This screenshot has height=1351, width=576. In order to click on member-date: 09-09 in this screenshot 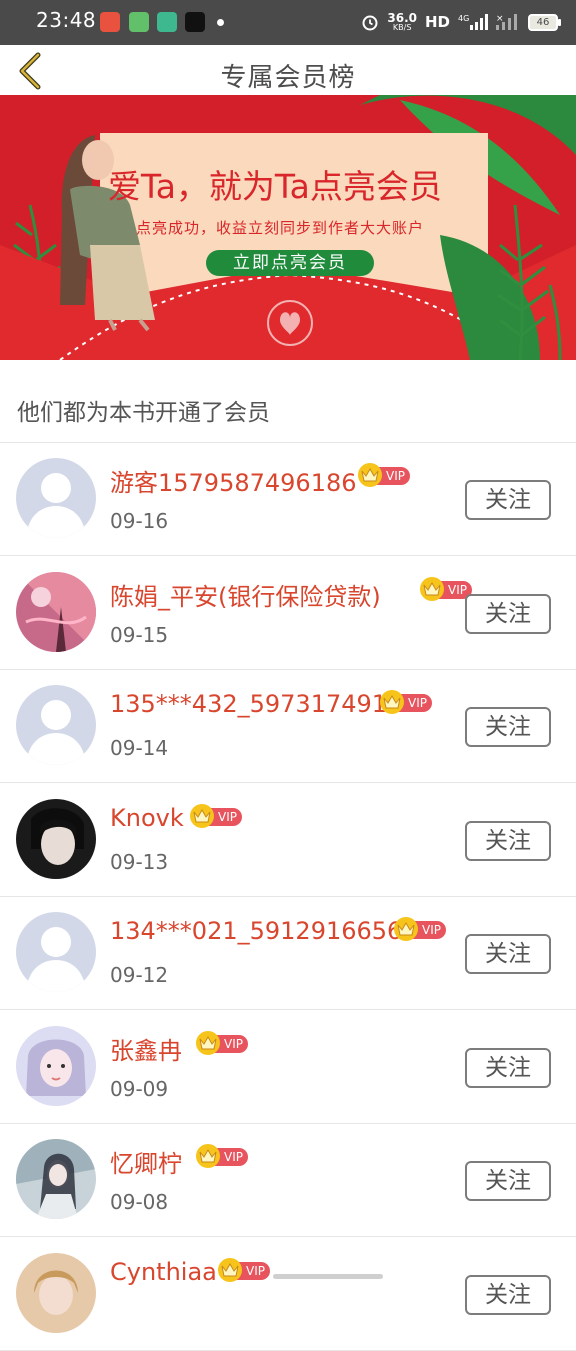, I will do `click(139, 1089)`.